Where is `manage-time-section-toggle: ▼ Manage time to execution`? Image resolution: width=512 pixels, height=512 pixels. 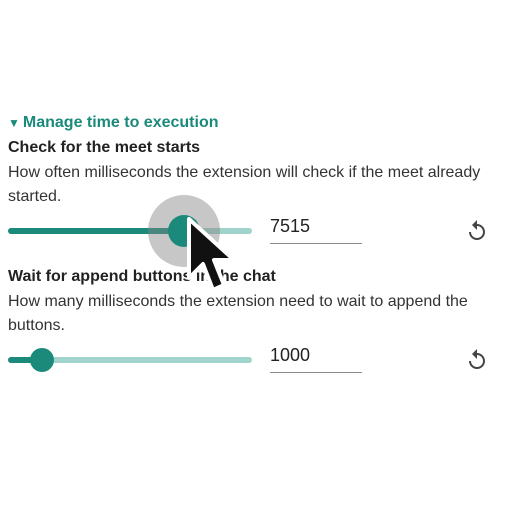
manage-time-section-toggle: ▼ Manage time to execution is located at coordinates (113, 123).